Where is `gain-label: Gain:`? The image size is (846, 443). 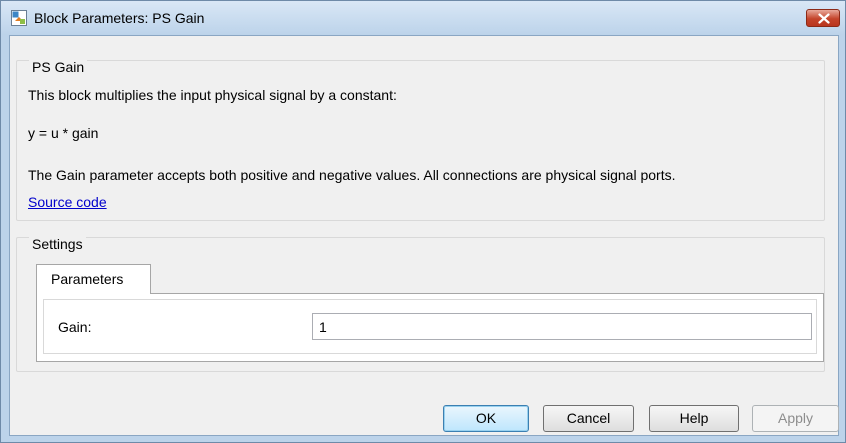 gain-label: Gain: is located at coordinates (75, 327).